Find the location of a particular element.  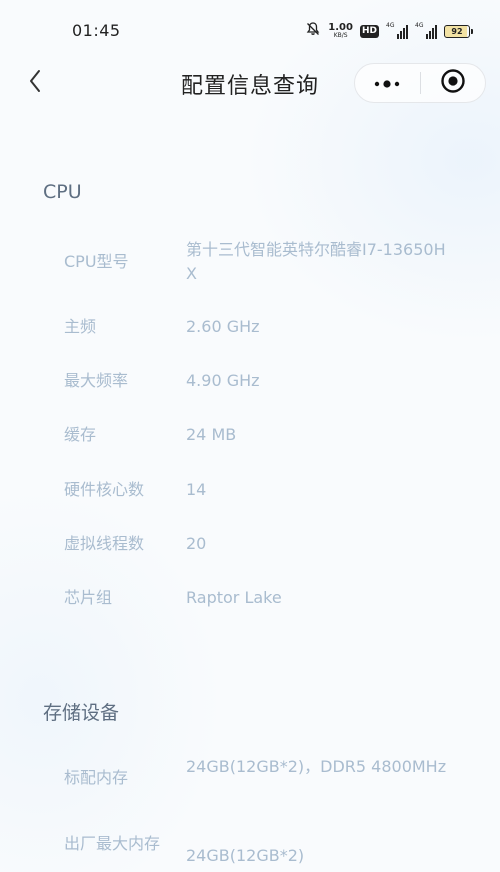

row-label-cache: 缓存 is located at coordinates (80, 434).